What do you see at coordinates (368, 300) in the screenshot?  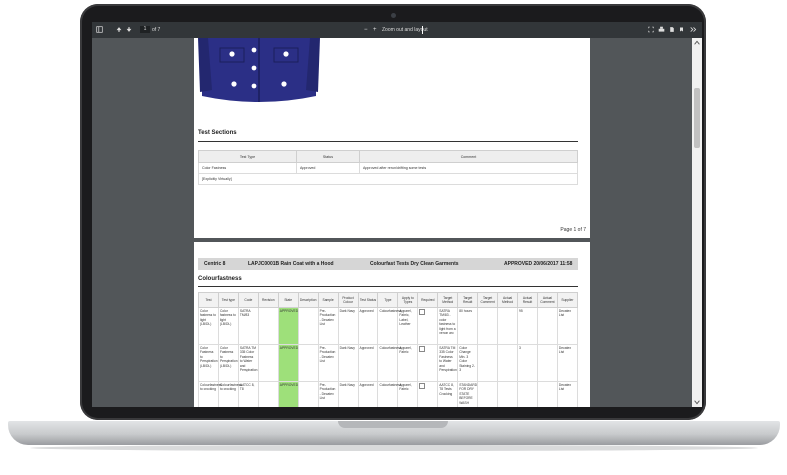 I see `column-header: Test Status` at bounding box center [368, 300].